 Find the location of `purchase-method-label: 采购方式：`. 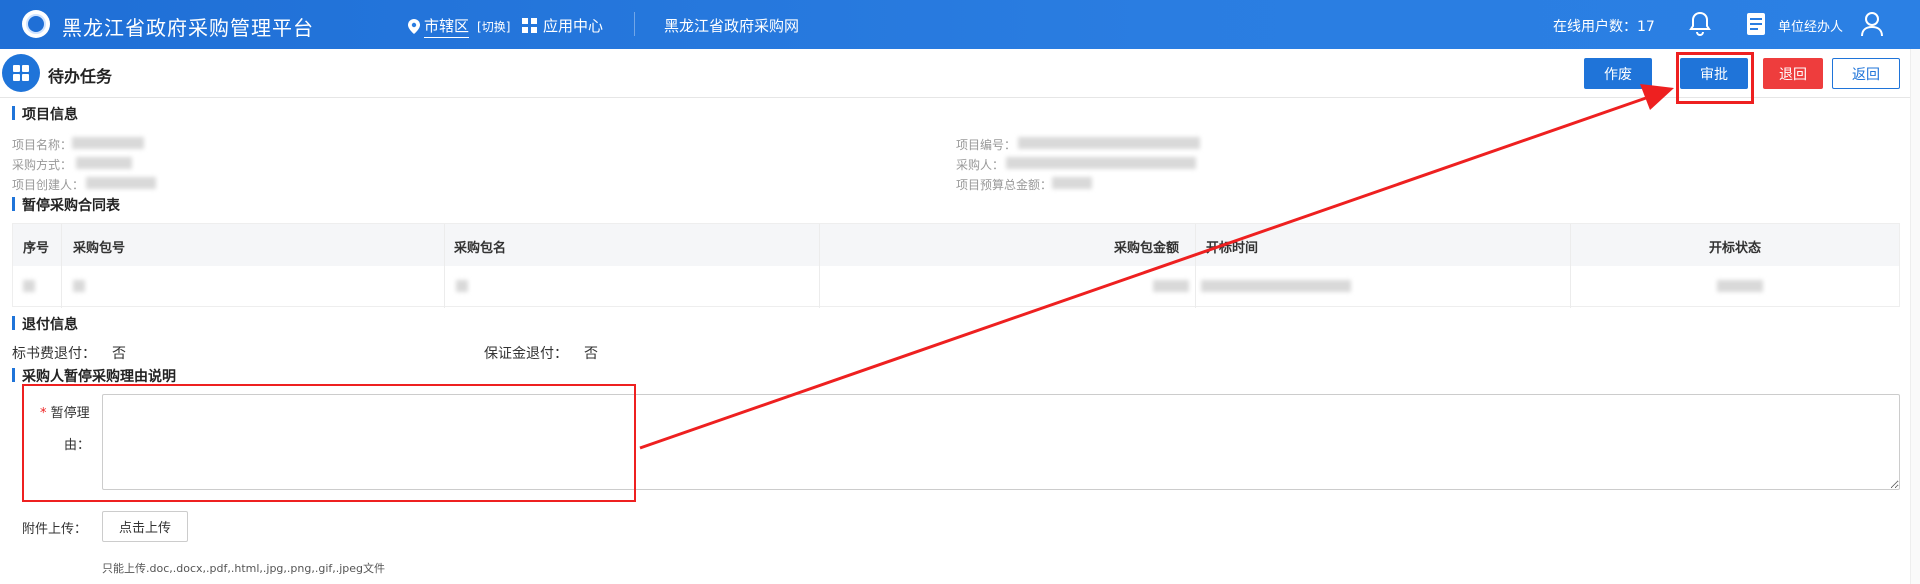

purchase-method-label: 采购方式： is located at coordinates (42, 165).